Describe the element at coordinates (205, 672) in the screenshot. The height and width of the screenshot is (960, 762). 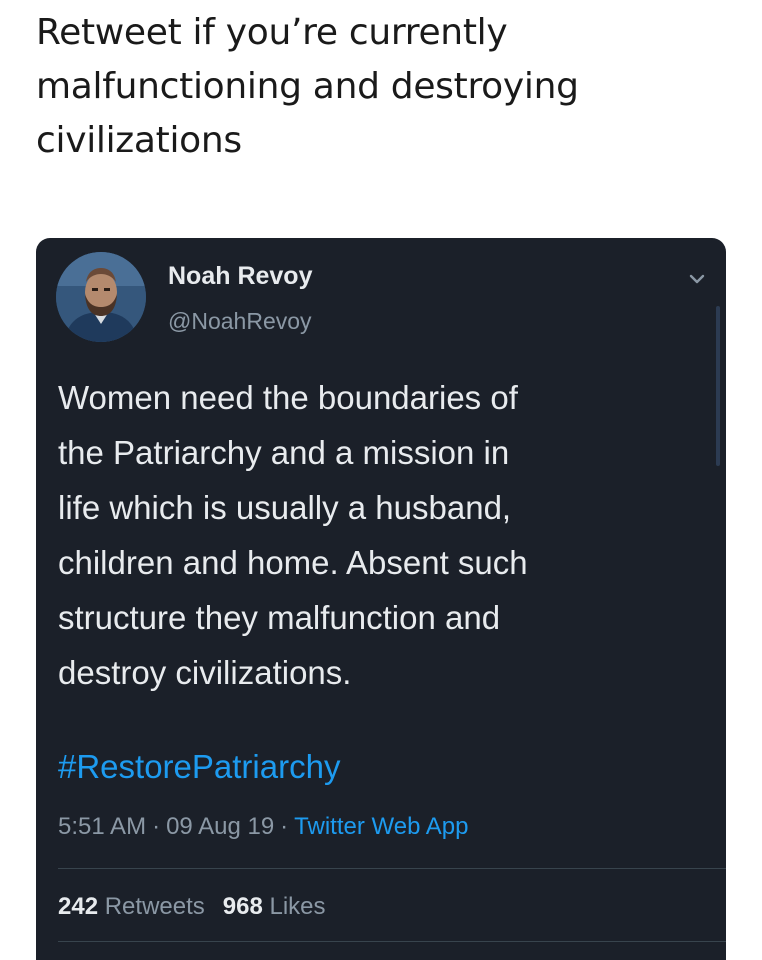
I see `tweet-text-line: destroy civilizations.` at that location.